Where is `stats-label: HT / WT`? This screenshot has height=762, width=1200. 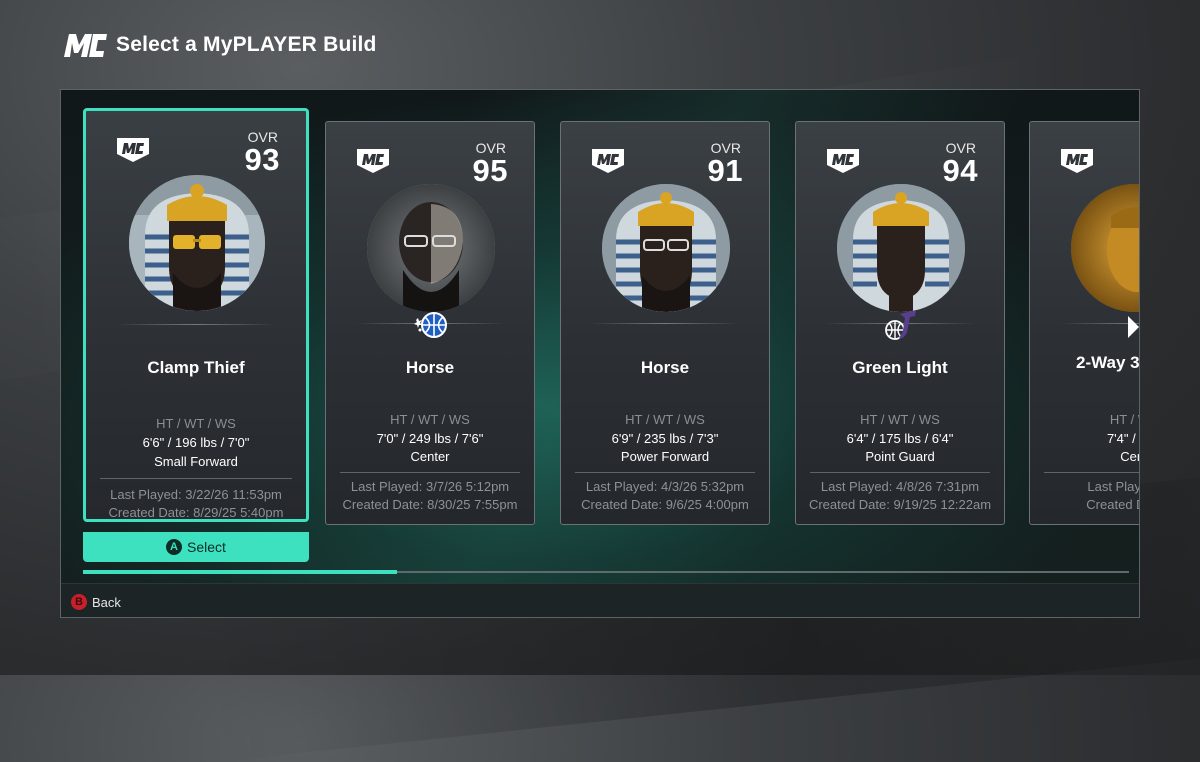
stats-label: HT / WT is located at coordinates (1124, 419).